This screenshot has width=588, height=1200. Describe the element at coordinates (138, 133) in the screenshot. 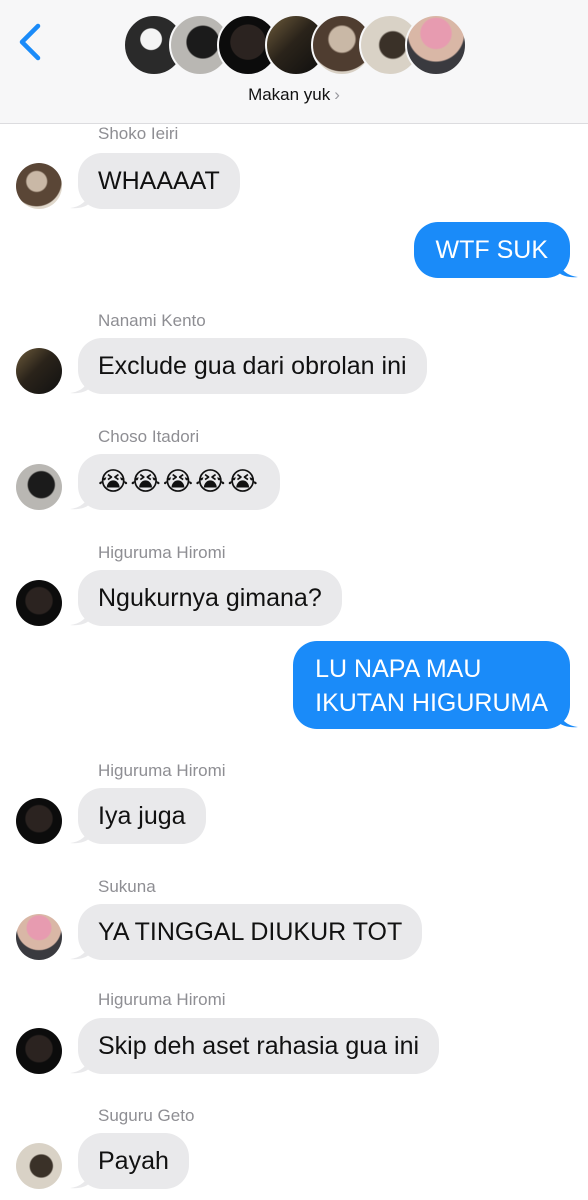

I see `sender-name: Shoko Ieiri` at that location.